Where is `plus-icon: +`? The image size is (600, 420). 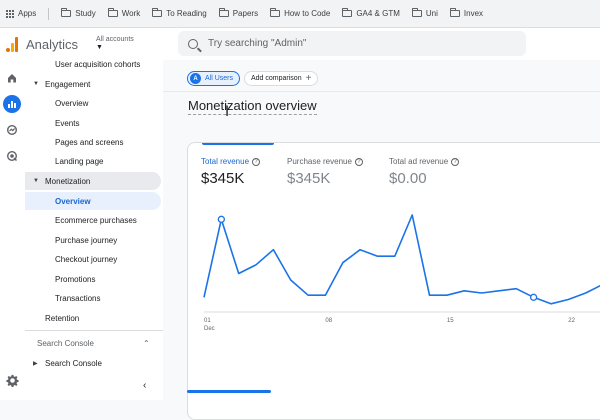
plus-icon: + is located at coordinates (308, 78).